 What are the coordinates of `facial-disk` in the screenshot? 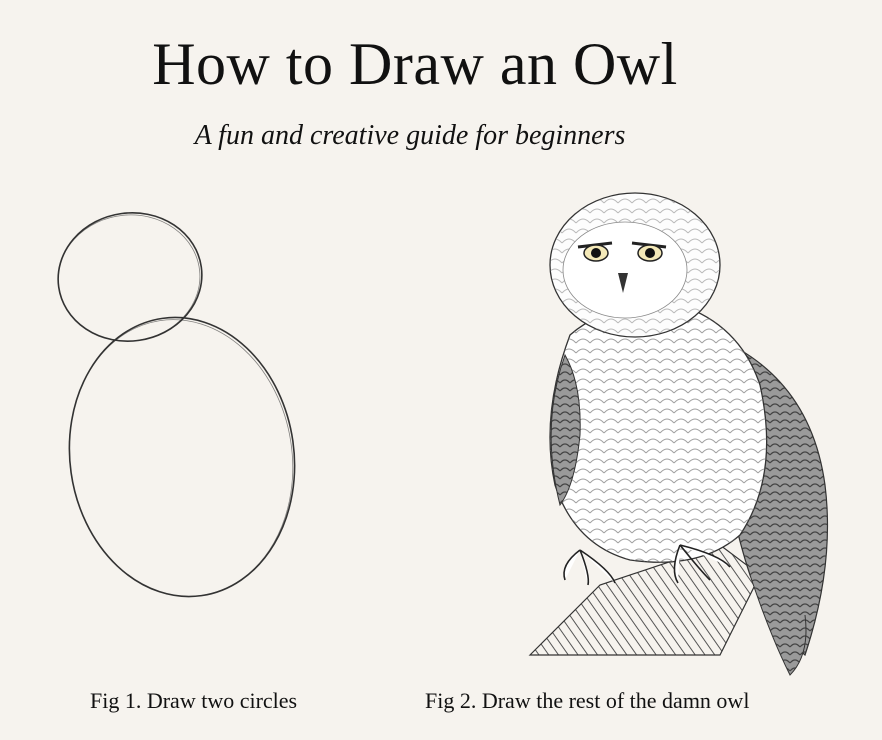 It's located at (625, 270).